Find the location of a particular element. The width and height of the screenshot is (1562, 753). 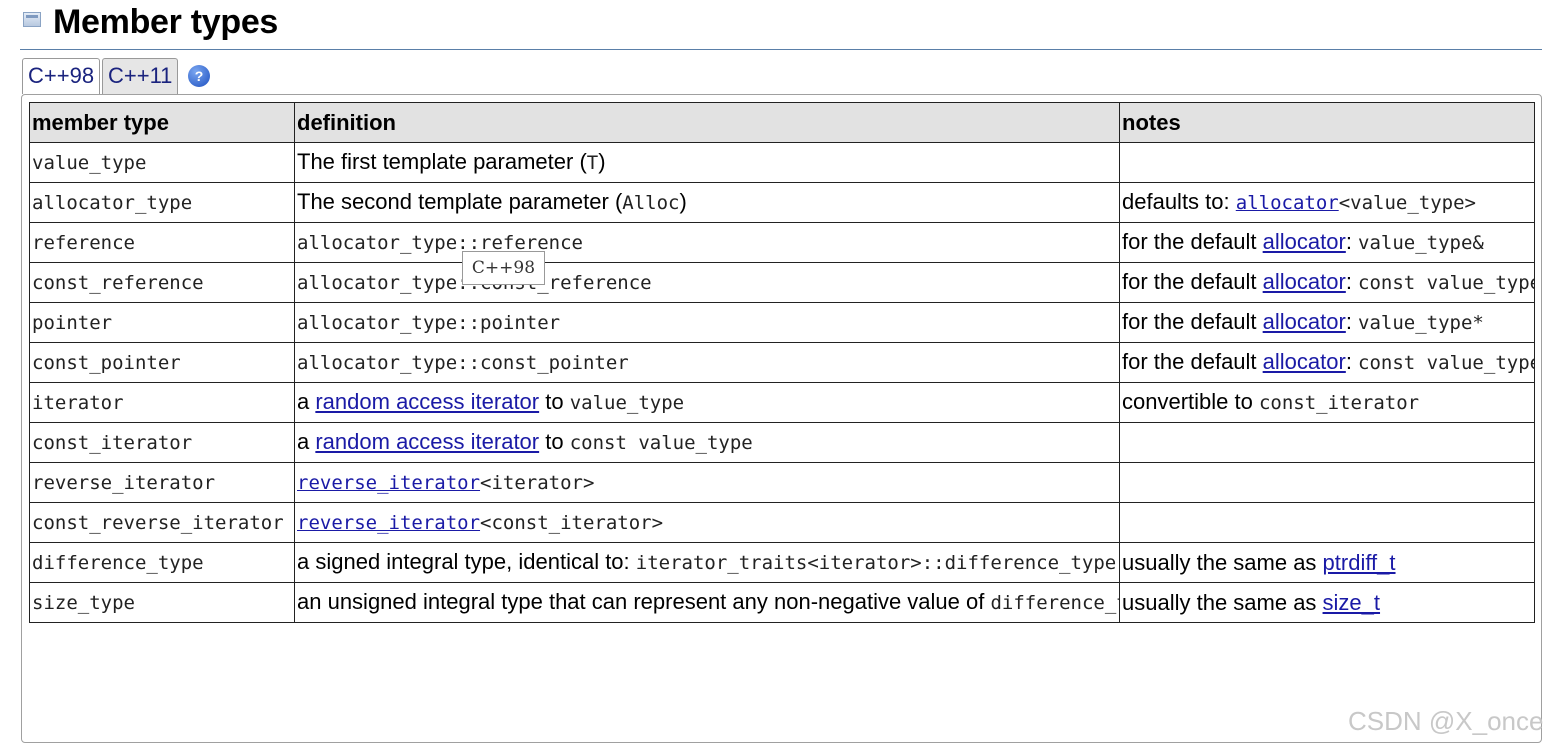

code-text: const_iterator is located at coordinates (1339, 403).